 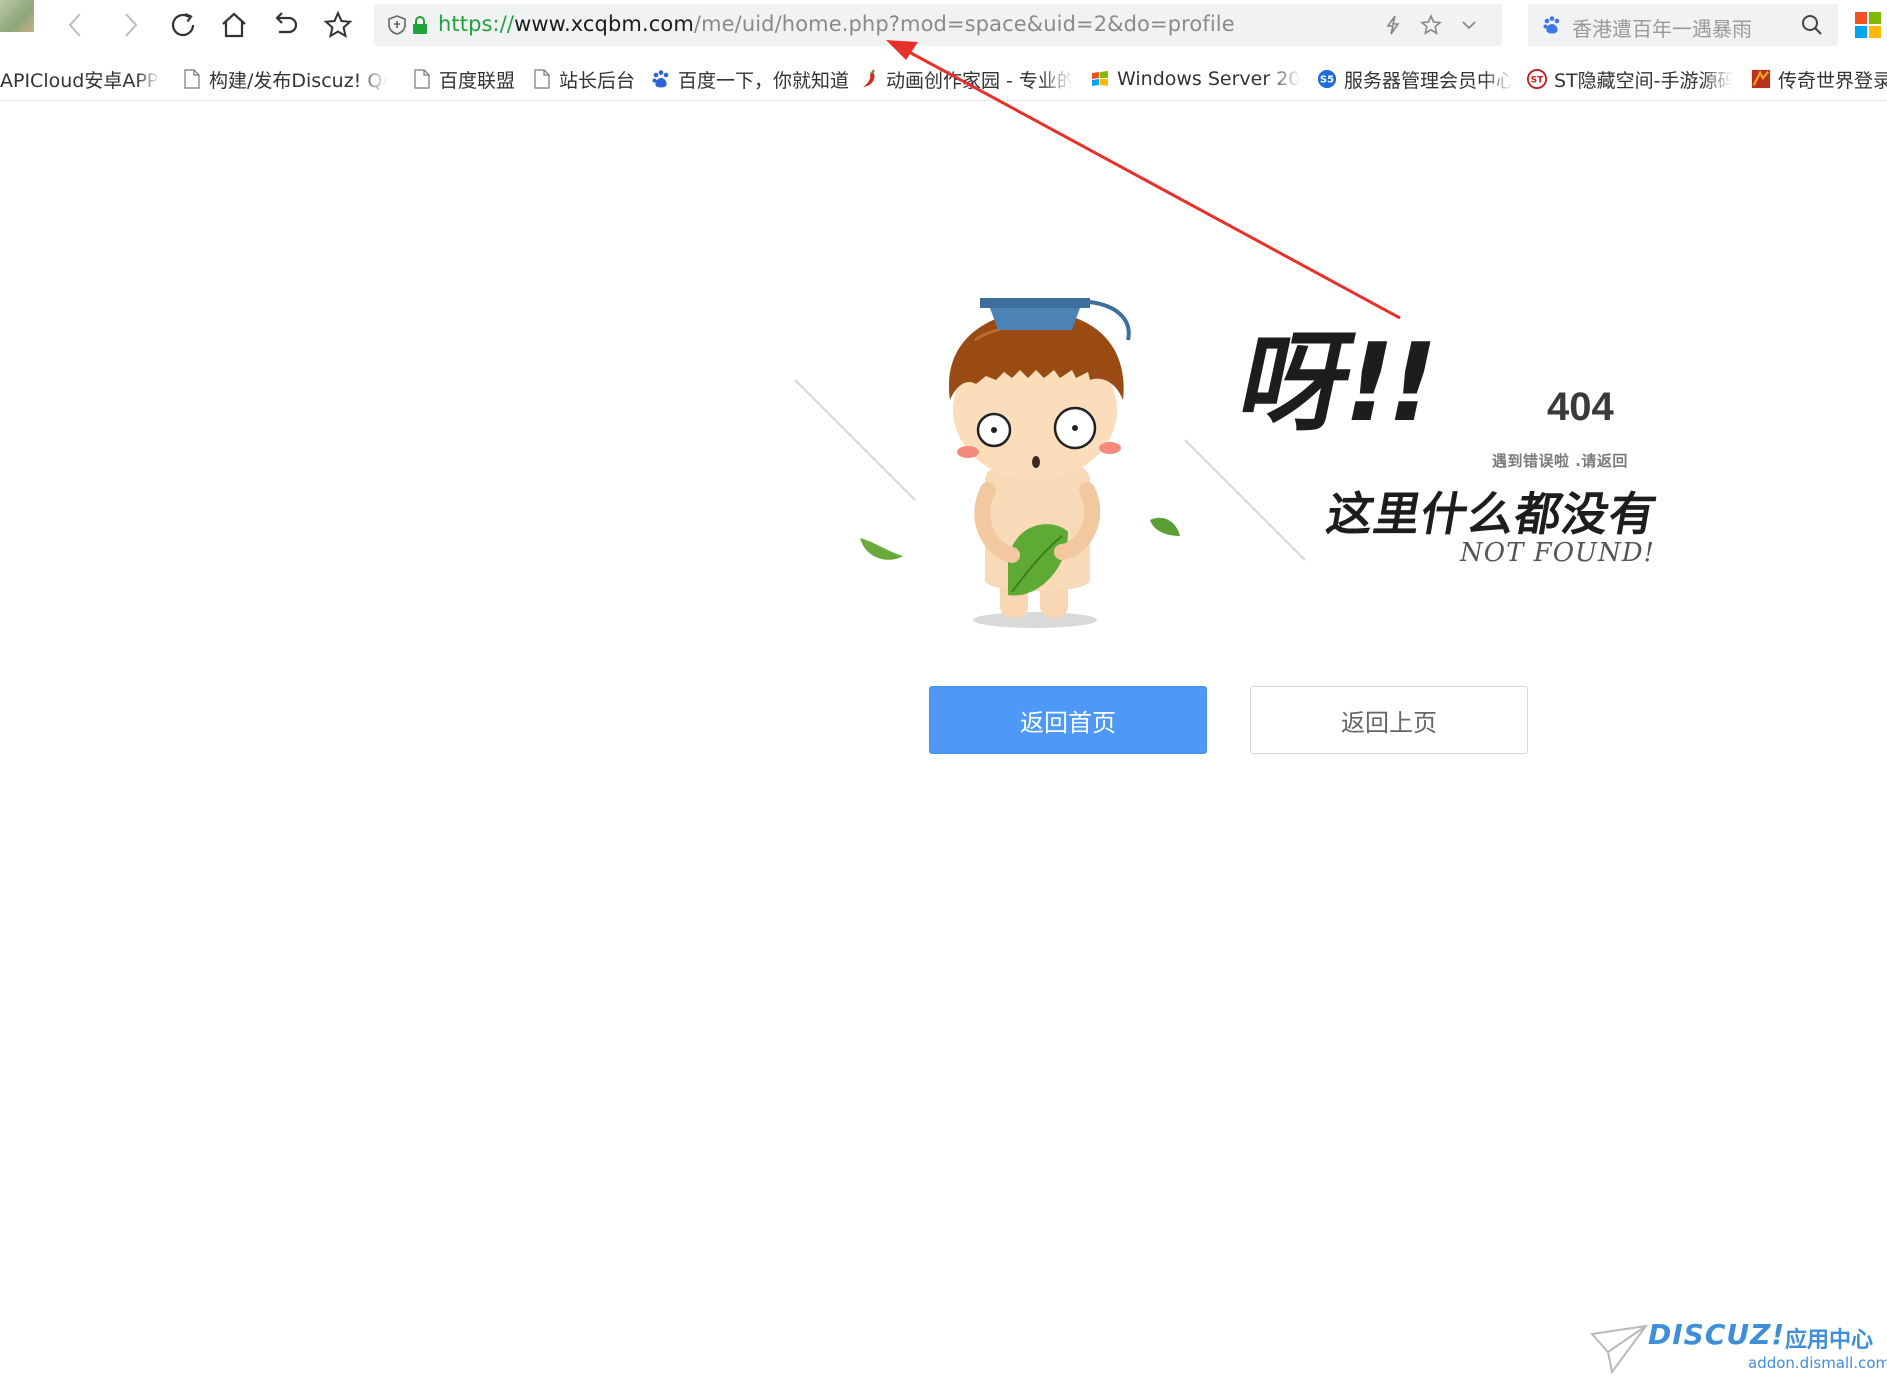 What do you see at coordinates (234, 25) in the screenshot?
I see `home-icon` at bounding box center [234, 25].